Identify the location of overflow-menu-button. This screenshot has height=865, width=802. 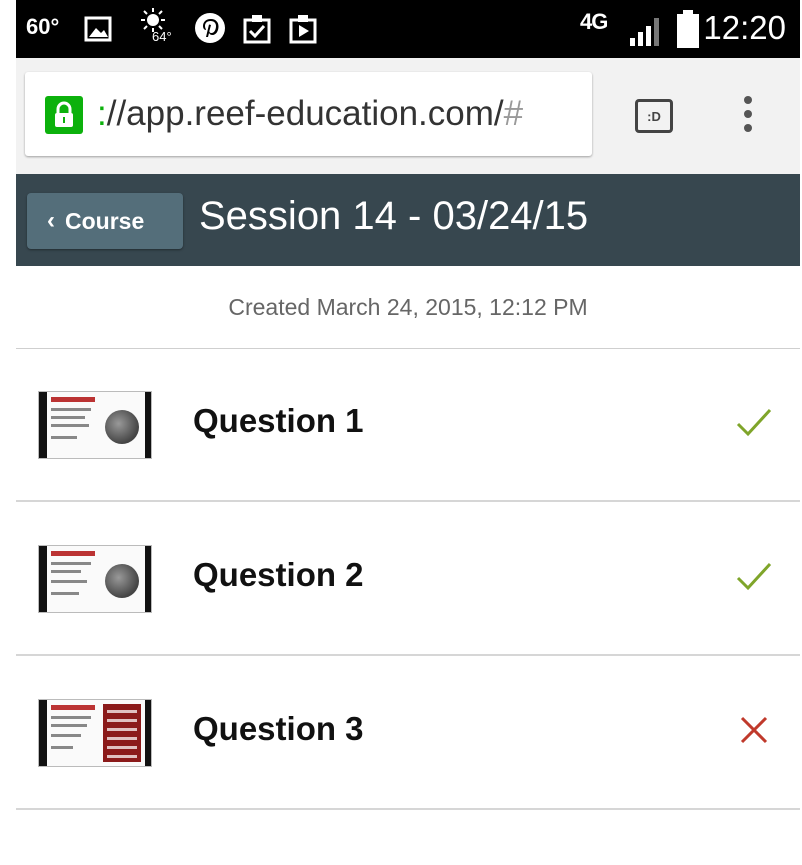
(748, 116).